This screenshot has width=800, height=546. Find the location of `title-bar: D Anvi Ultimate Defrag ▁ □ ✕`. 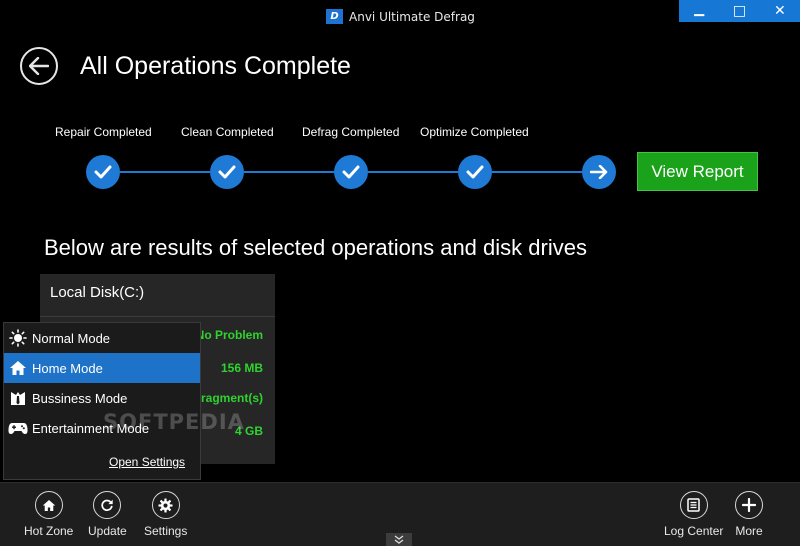

title-bar: D Anvi Ultimate Defrag ▁ □ ✕ is located at coordinates (400, 17).